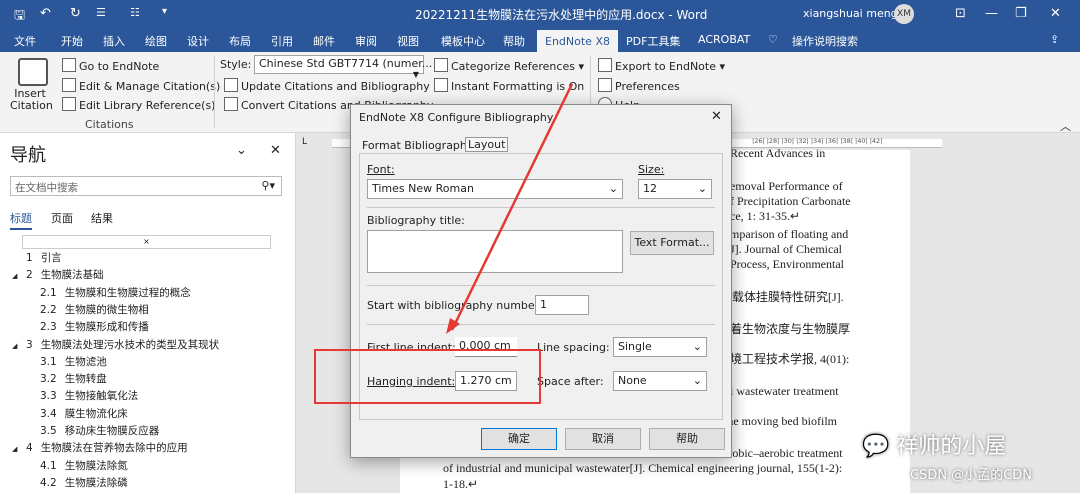 The width and height of the screenshot is (1080, 493). What do you see at coordinates (427, 376) in the screenshot?
I see `annotation-highlight-box` at bounding box center [427, 376].